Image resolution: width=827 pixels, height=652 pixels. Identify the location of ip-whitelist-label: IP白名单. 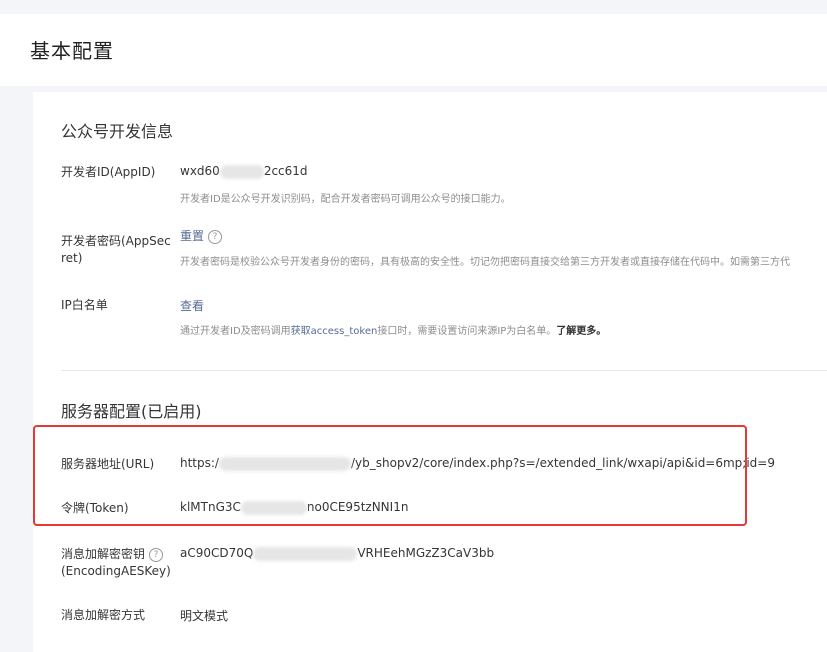
(84, 305).